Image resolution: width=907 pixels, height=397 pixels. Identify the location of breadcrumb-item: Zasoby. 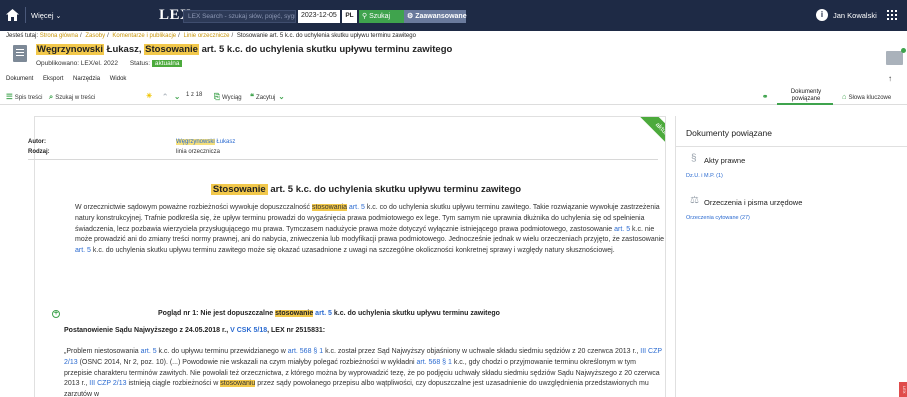
(95, 36).